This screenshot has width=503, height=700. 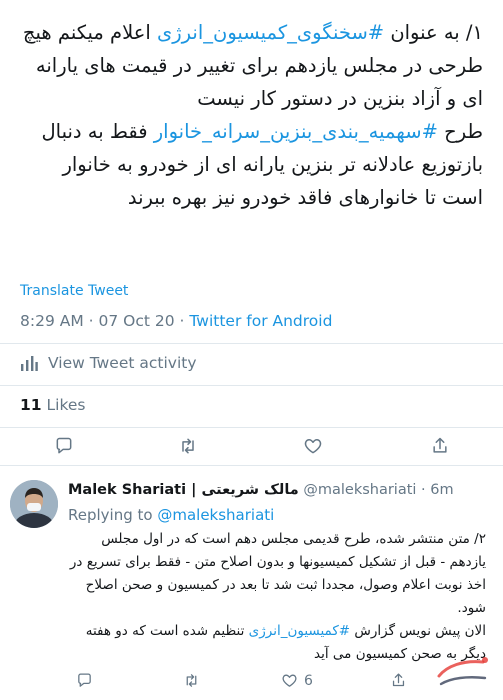 What do you see at coordinates (215, 515) in the screenshot?
I see `replying-to-handle-link: @malekshariati` at bounding box center [215, 515].